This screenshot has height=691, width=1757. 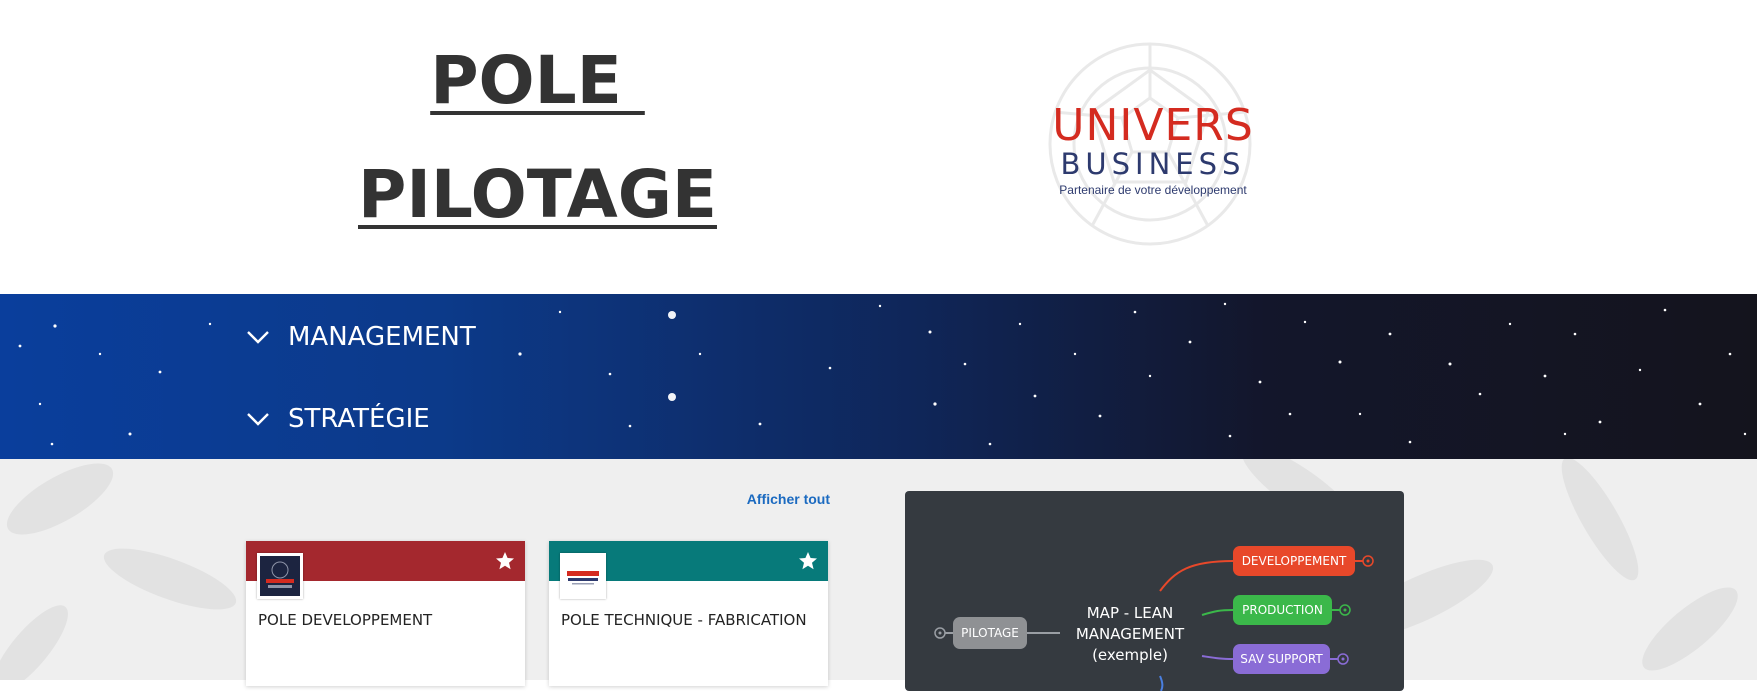 I want to click on accordion-management: MANAGEMENT, so click(x=361, y=337).